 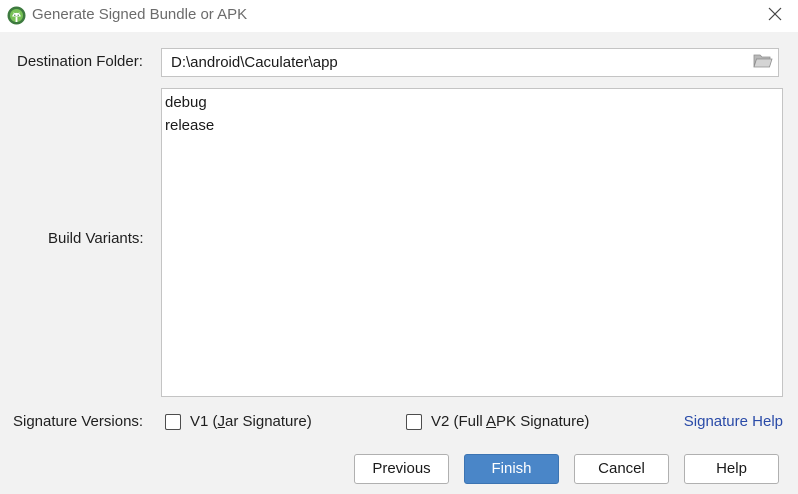 I want to click on v2-signature-option: V2 (Full APK Signature), so click(x=497, y=421).